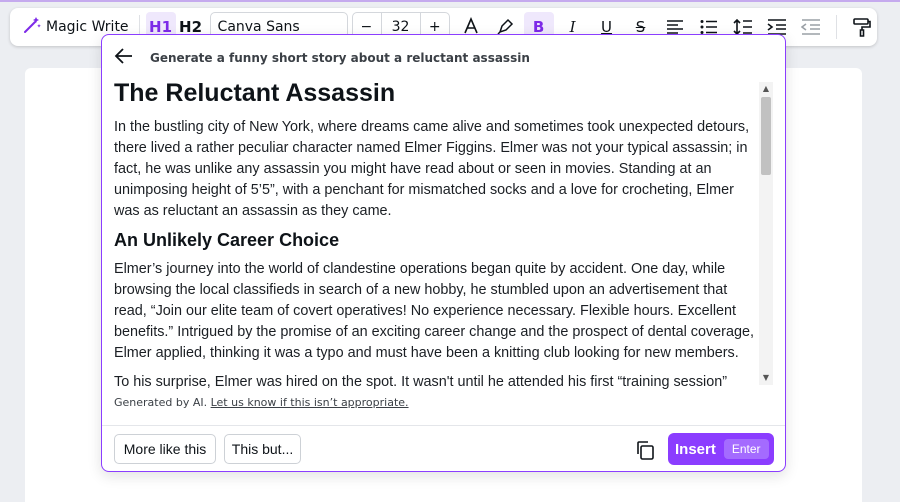 The height and width of the screenshot is (502, 900). I want to click on enter-shortcut-badge: Enter, so click(746, 449).